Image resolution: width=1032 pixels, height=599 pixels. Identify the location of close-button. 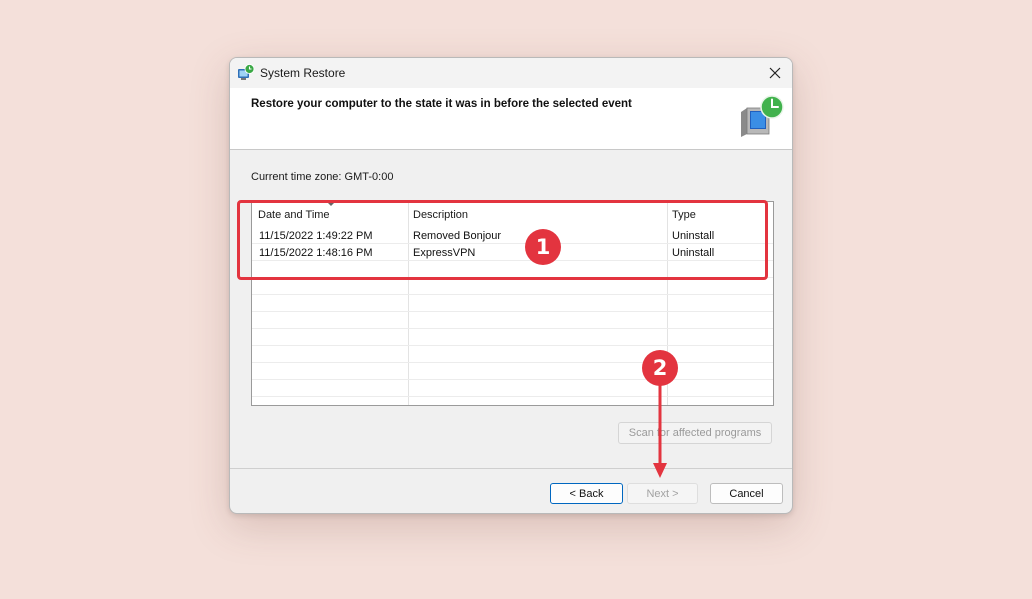
(775, 73).